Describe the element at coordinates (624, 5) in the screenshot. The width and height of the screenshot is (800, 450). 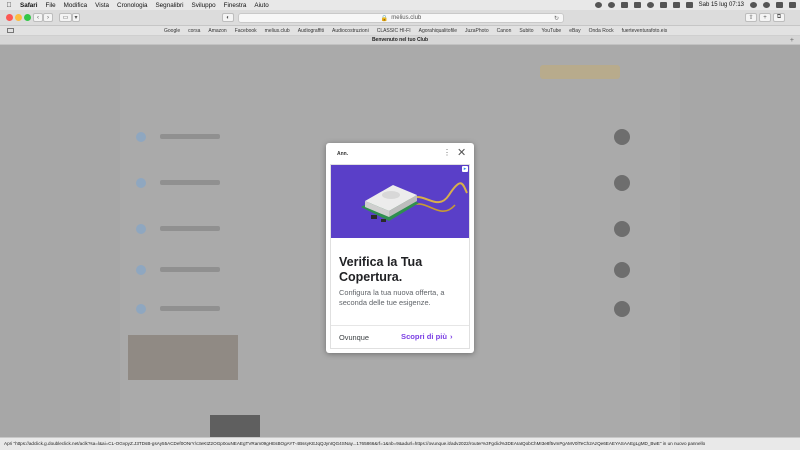
I see `display-icon` at that location.